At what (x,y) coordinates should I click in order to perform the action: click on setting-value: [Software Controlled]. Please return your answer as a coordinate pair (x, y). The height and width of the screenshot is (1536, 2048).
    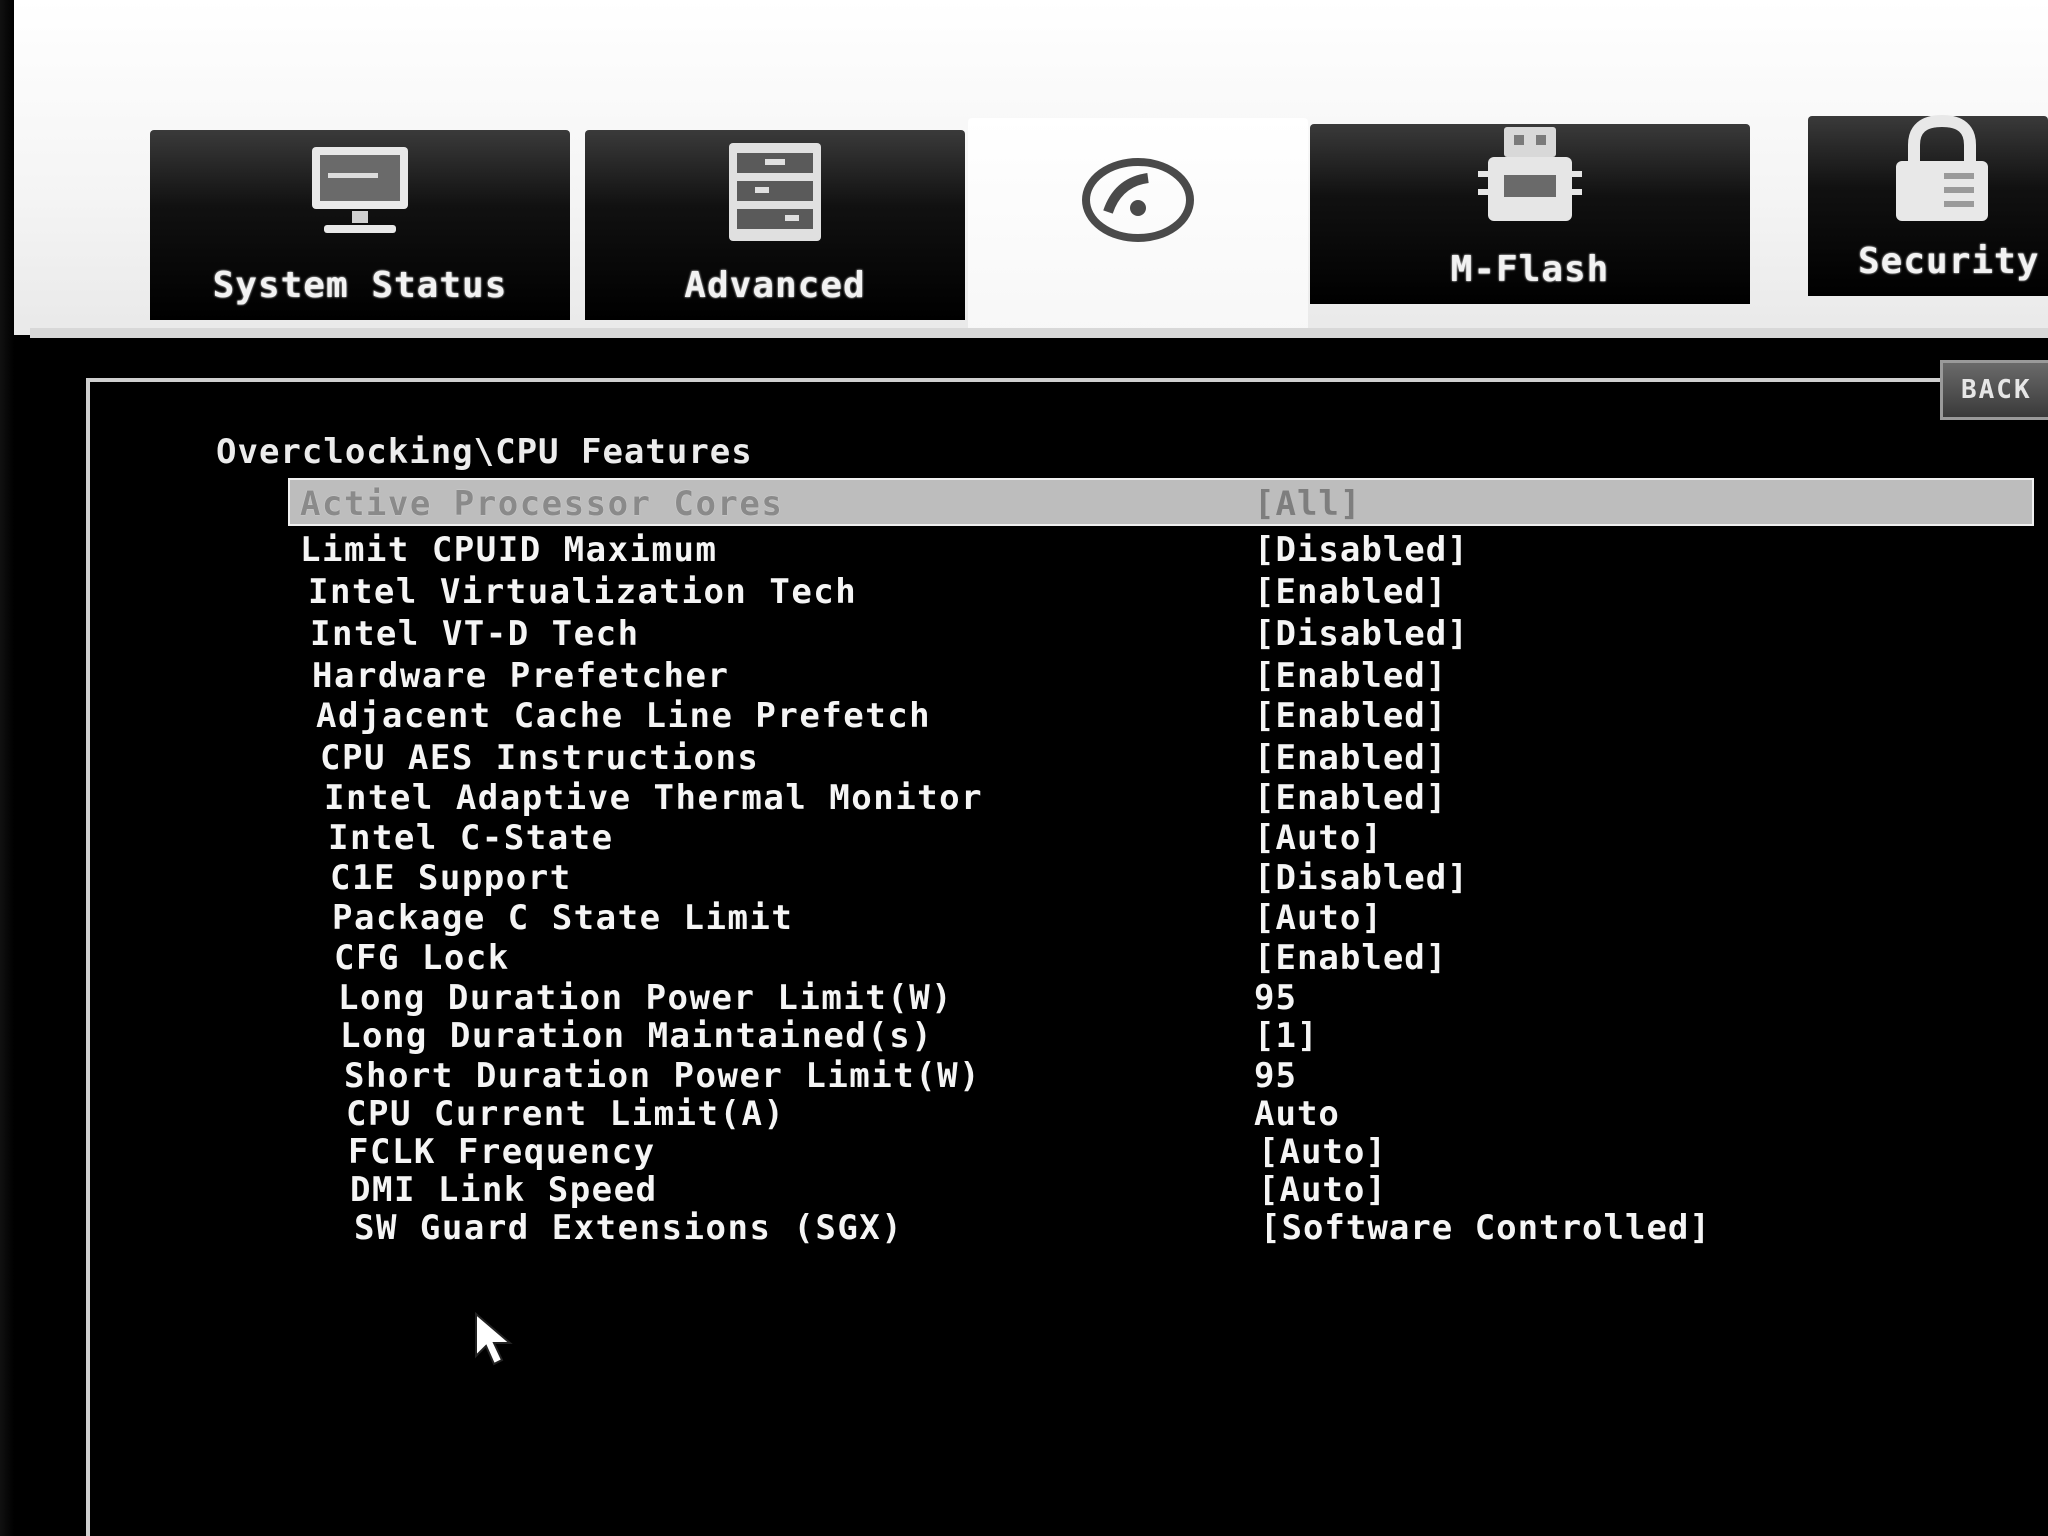
    Looking at the image, I should click on (1485, 1228).